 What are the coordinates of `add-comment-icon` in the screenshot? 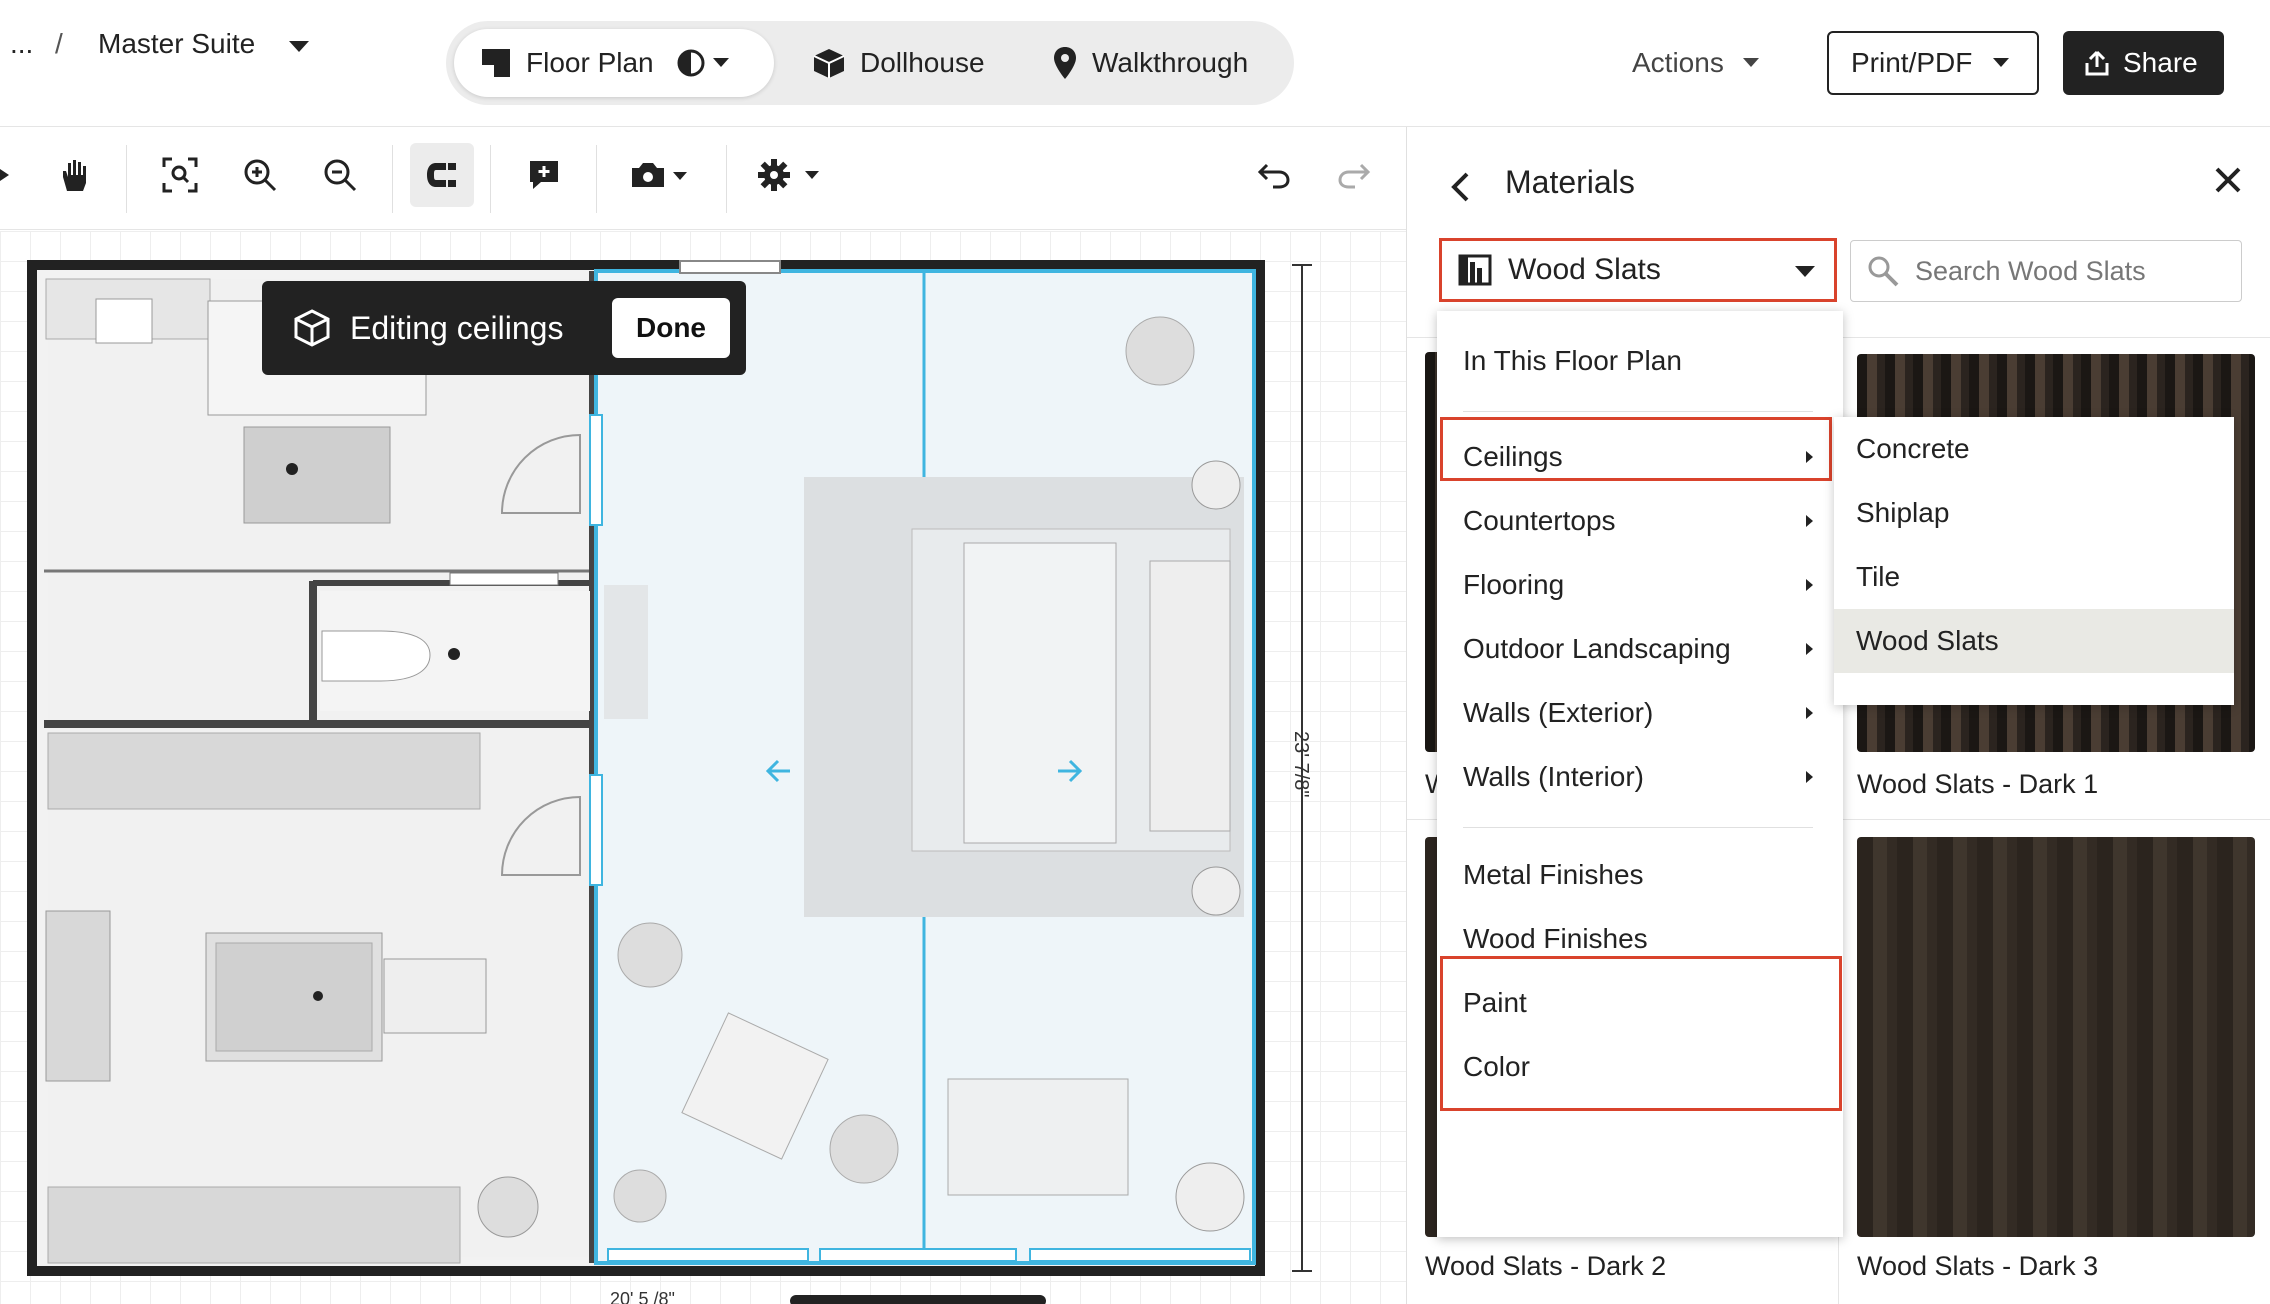 It's located at (544, 175).